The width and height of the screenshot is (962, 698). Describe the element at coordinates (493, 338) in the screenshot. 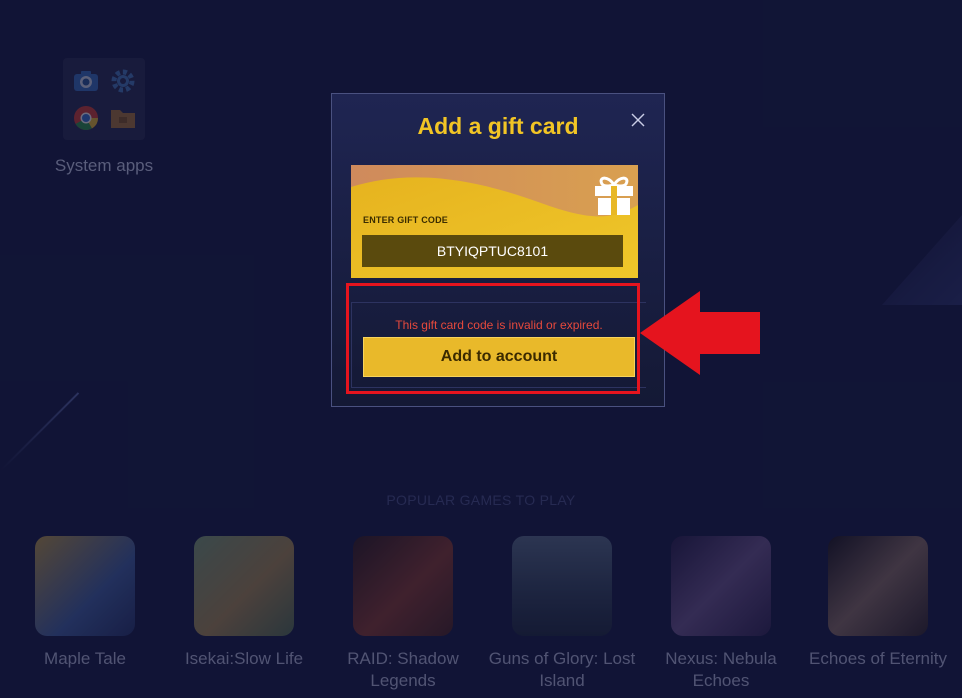

I see `annotation-highlight-box` at that location.